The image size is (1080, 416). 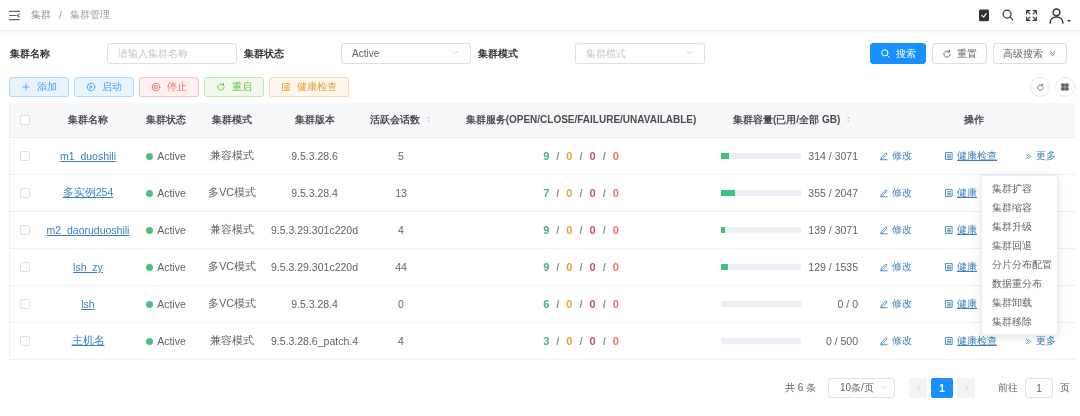 What do you see at coordinates (30, 53) in the screenshot?
I see `filter-label: 集群名称` at bounding box center [30, 53].